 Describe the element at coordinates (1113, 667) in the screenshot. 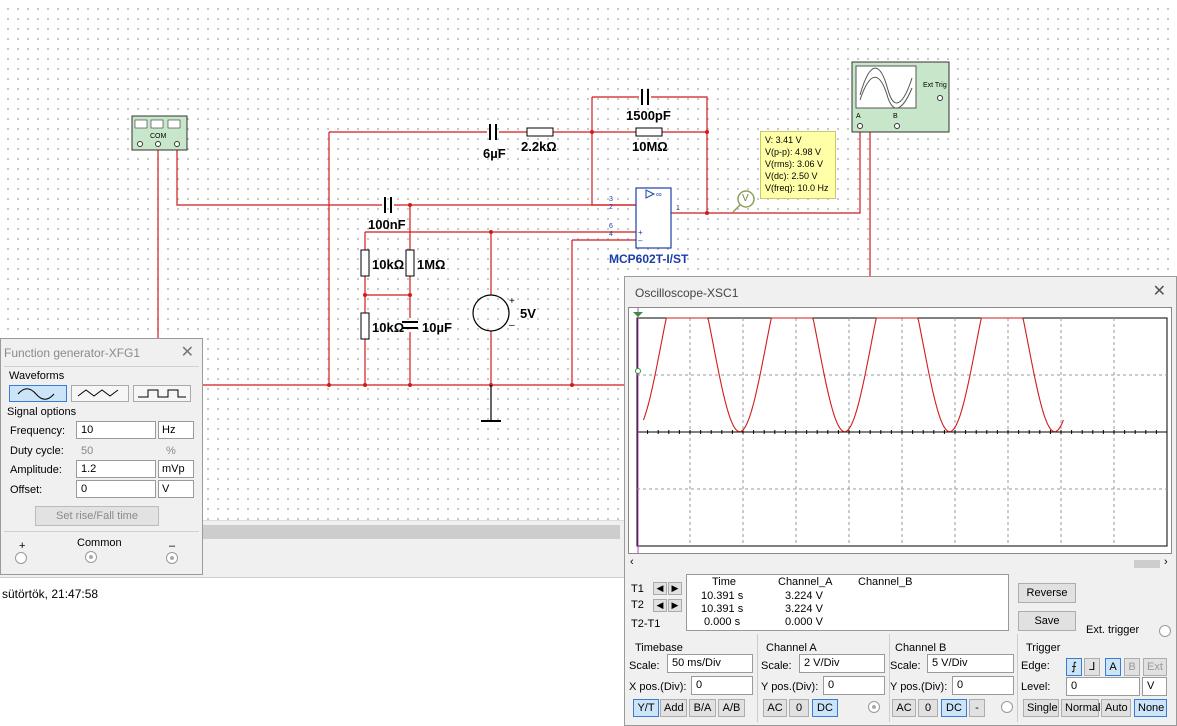

I see `trigger-source-a: A` at that location.